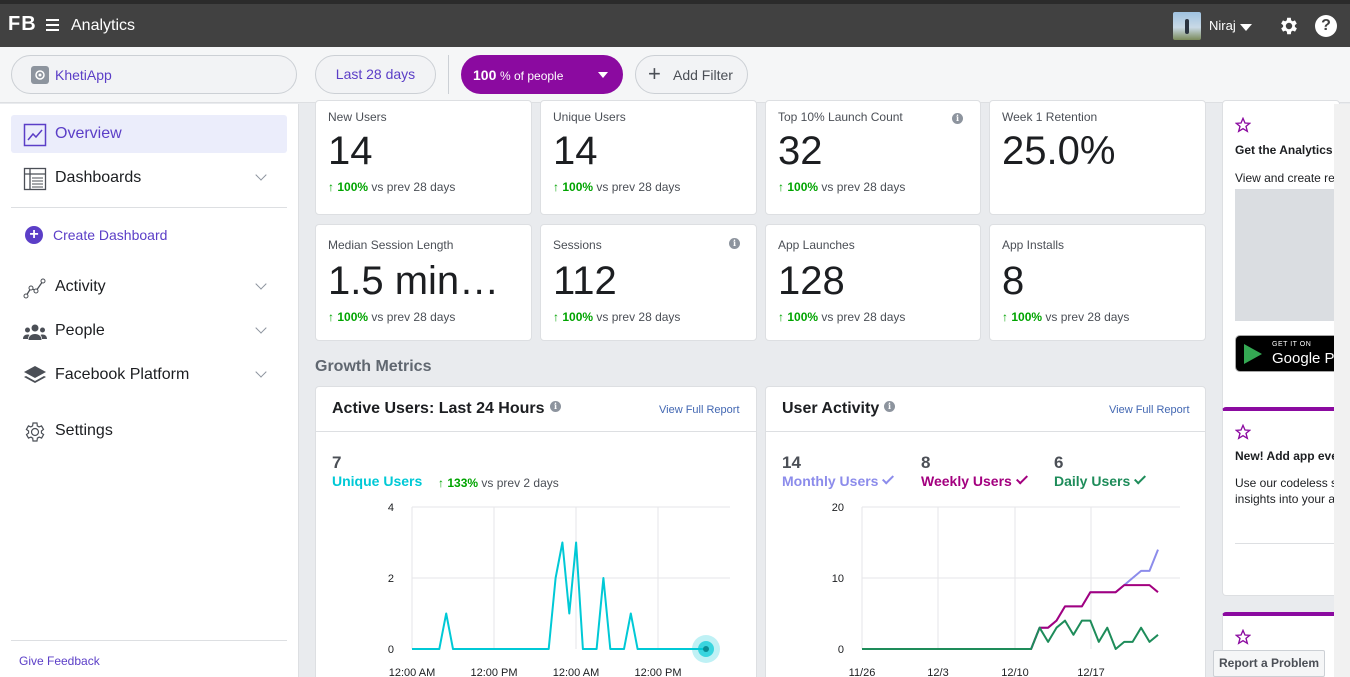 The height and width of the screenshot is (677, 1350). Describe the element at coordinates (1253, 354) in the screenshot. I see `play-icon` at that location.